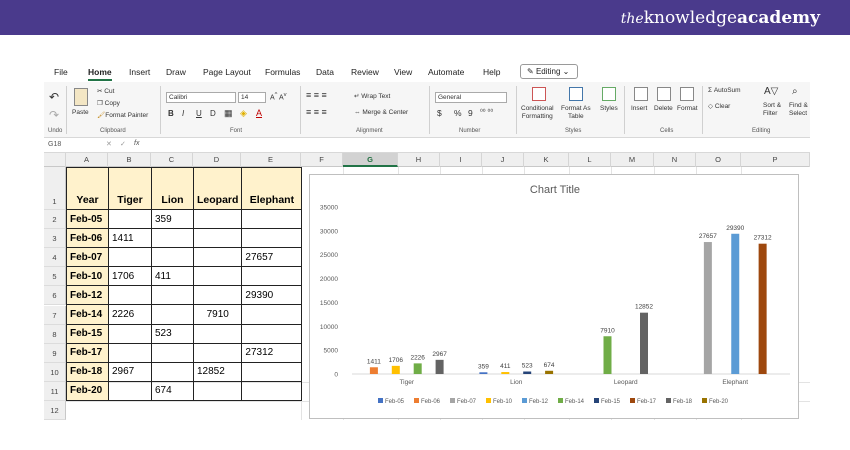  I want to click on row-header-8: 8, so click(55, 334).